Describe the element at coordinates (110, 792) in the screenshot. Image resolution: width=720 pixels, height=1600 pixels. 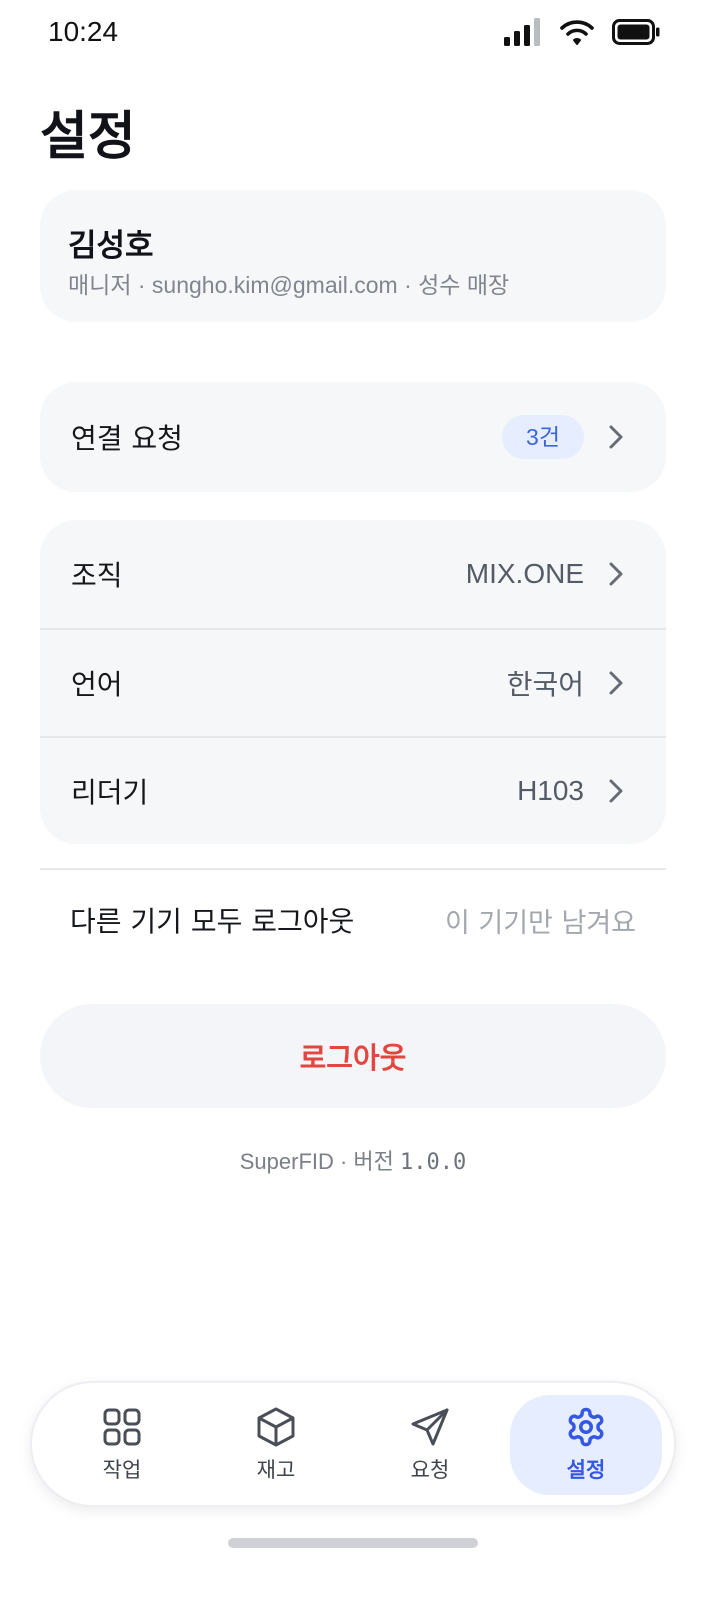
I see `reader-label: 리더기` at that location.